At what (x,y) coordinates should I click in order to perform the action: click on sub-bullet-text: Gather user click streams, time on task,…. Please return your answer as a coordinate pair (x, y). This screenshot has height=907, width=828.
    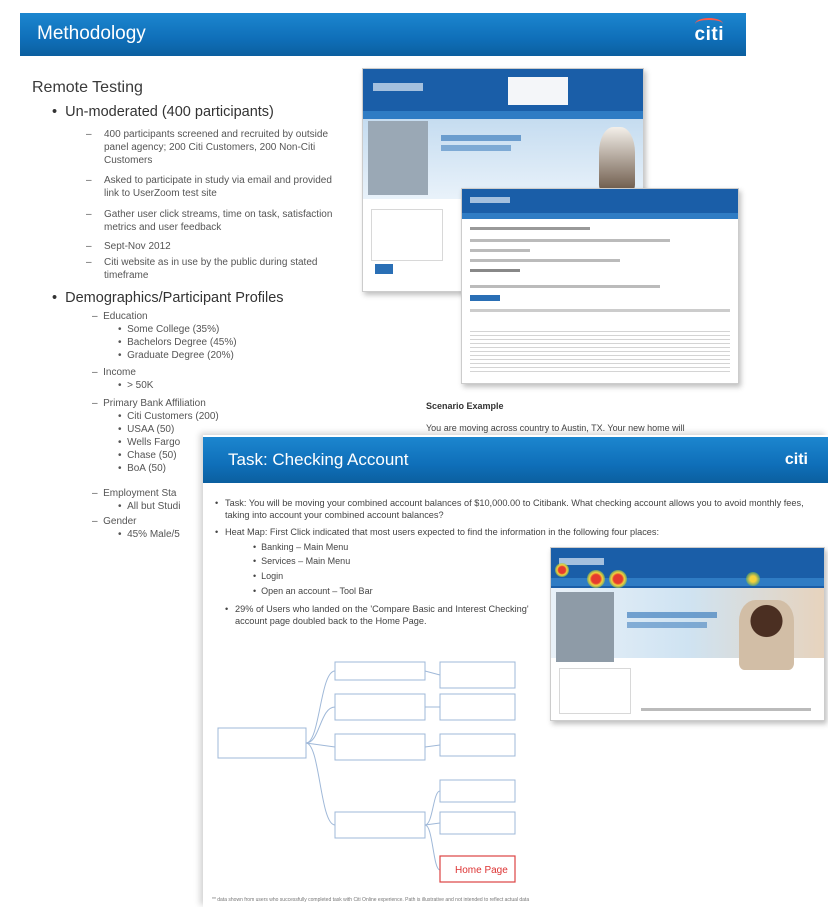
    Looking at the image, I should click on (218, 221).